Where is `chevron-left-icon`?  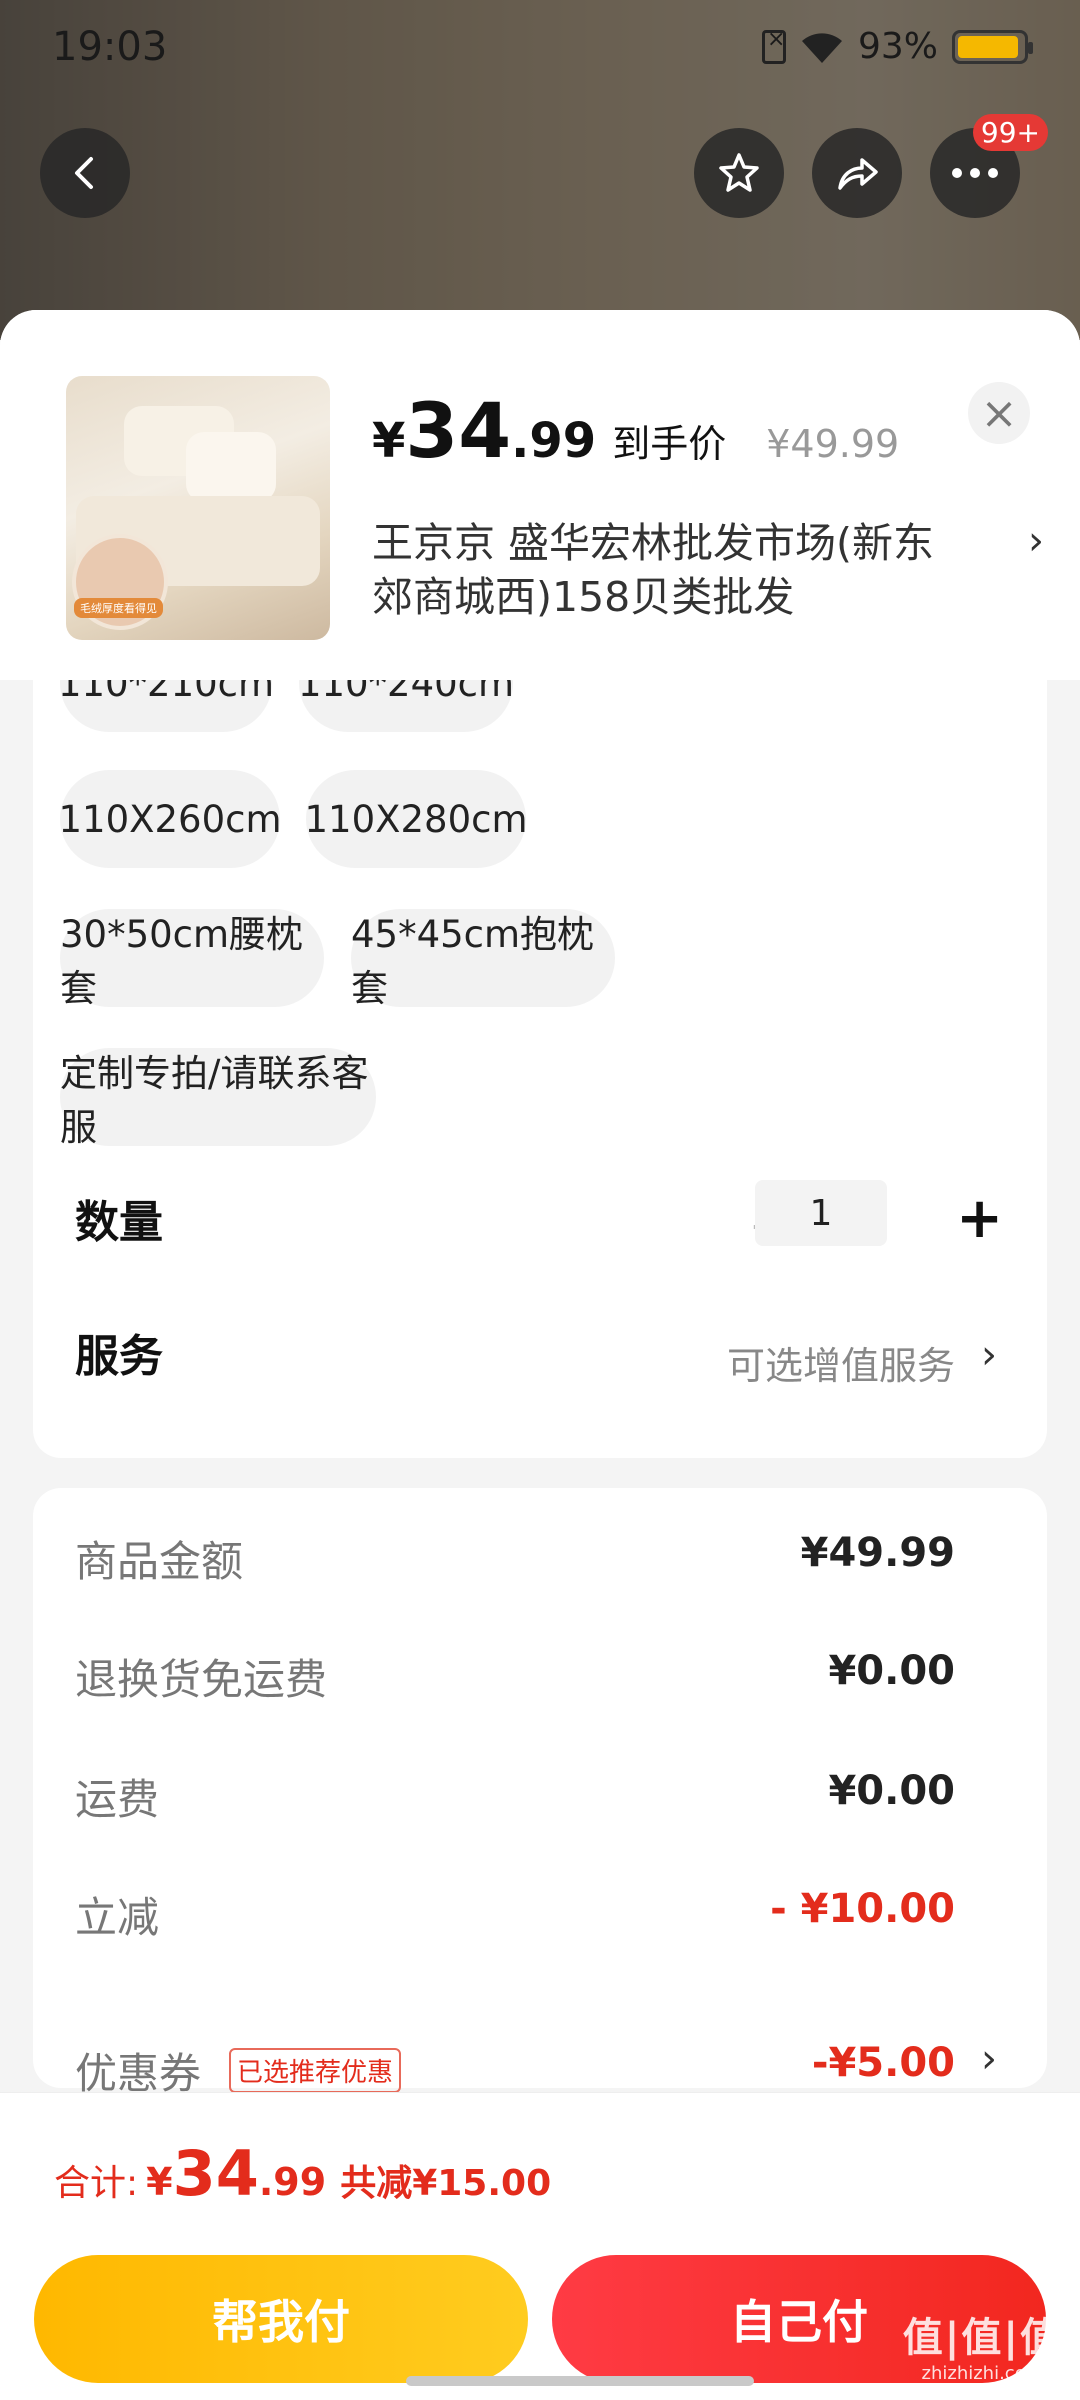 chevron-left-icon is located at coordinates (84, 173).